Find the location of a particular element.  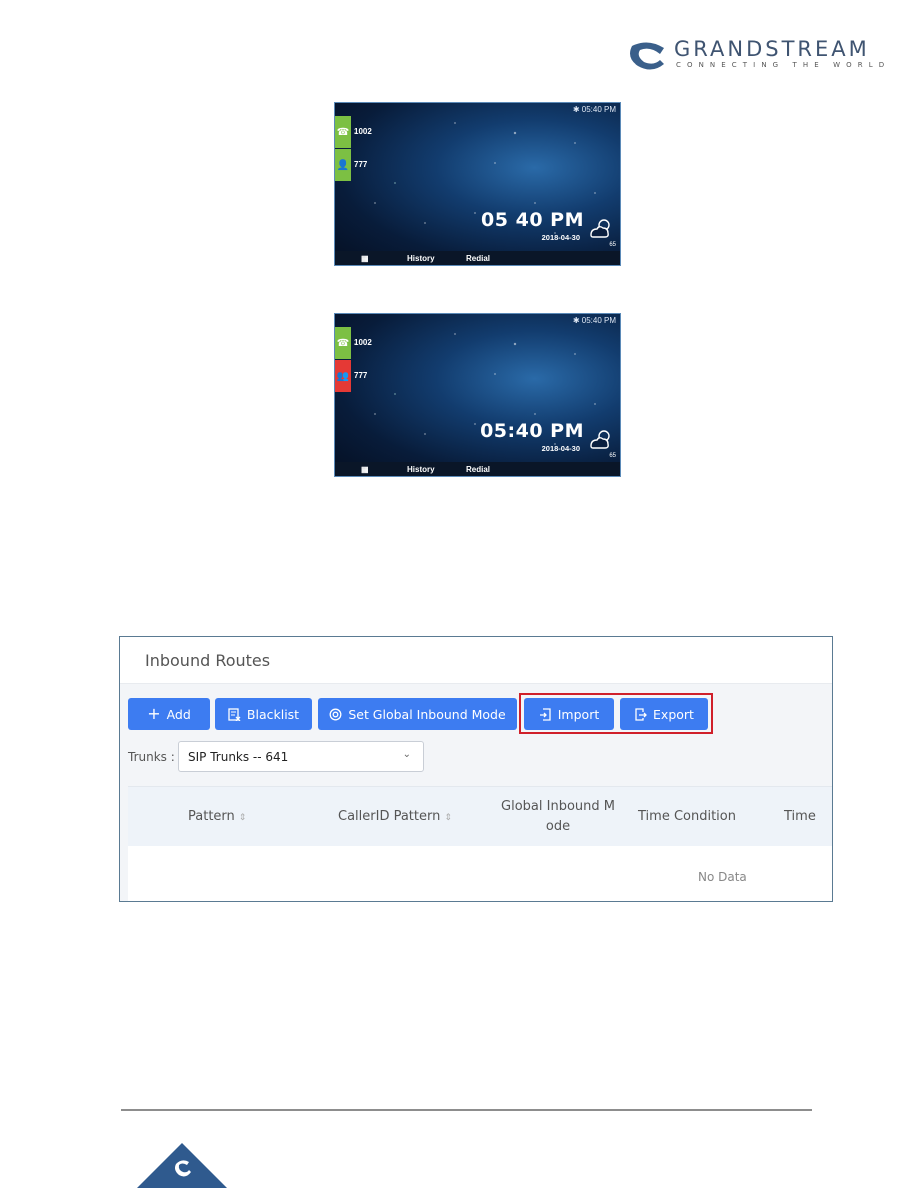

column-pattern: Pattern ⇕ is located at coordinates (217, 817).